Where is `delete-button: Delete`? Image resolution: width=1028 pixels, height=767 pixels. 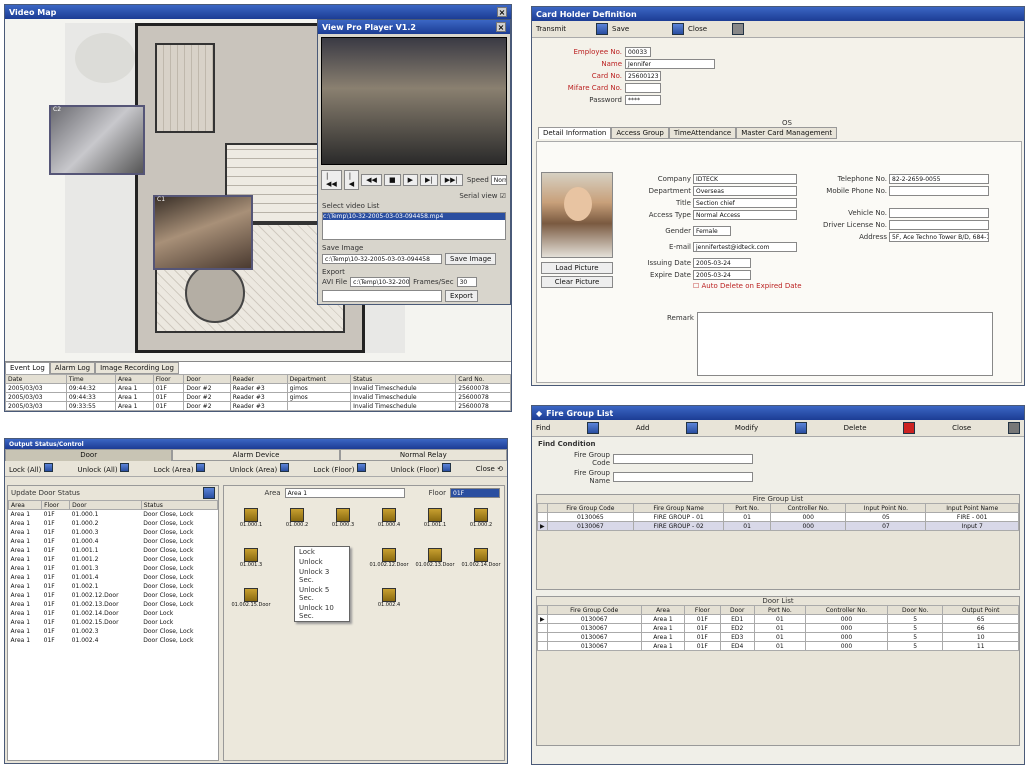
delete-button: Delete is located at coordinates (855, 428).